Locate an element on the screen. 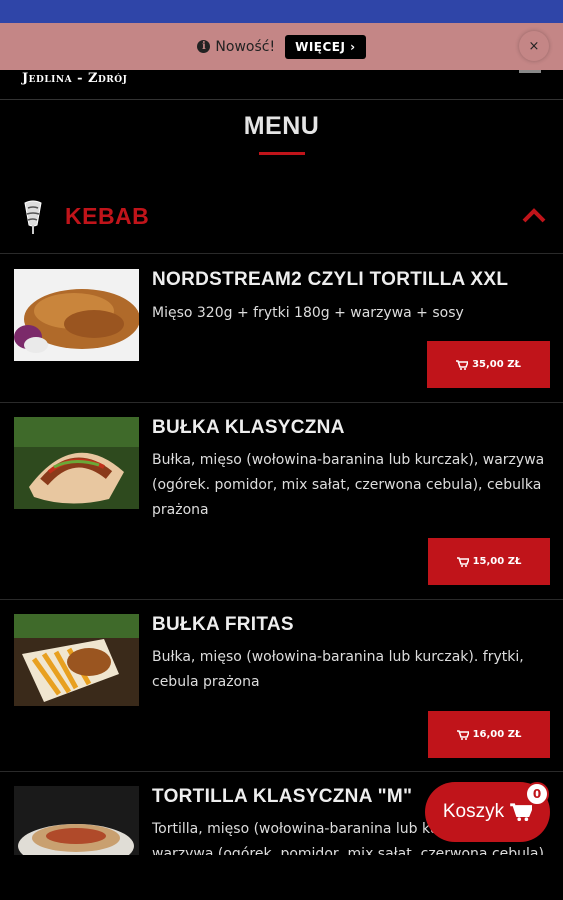  item-name: TORTILLA KLASYCZNA "M" is located at coordinates (282, 796).